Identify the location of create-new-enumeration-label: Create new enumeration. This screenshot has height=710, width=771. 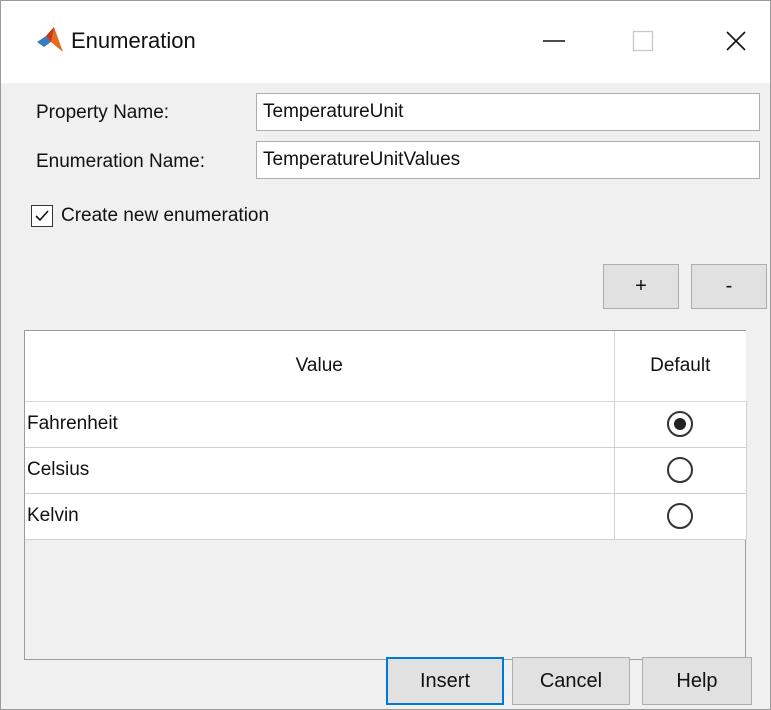
(165, 215).